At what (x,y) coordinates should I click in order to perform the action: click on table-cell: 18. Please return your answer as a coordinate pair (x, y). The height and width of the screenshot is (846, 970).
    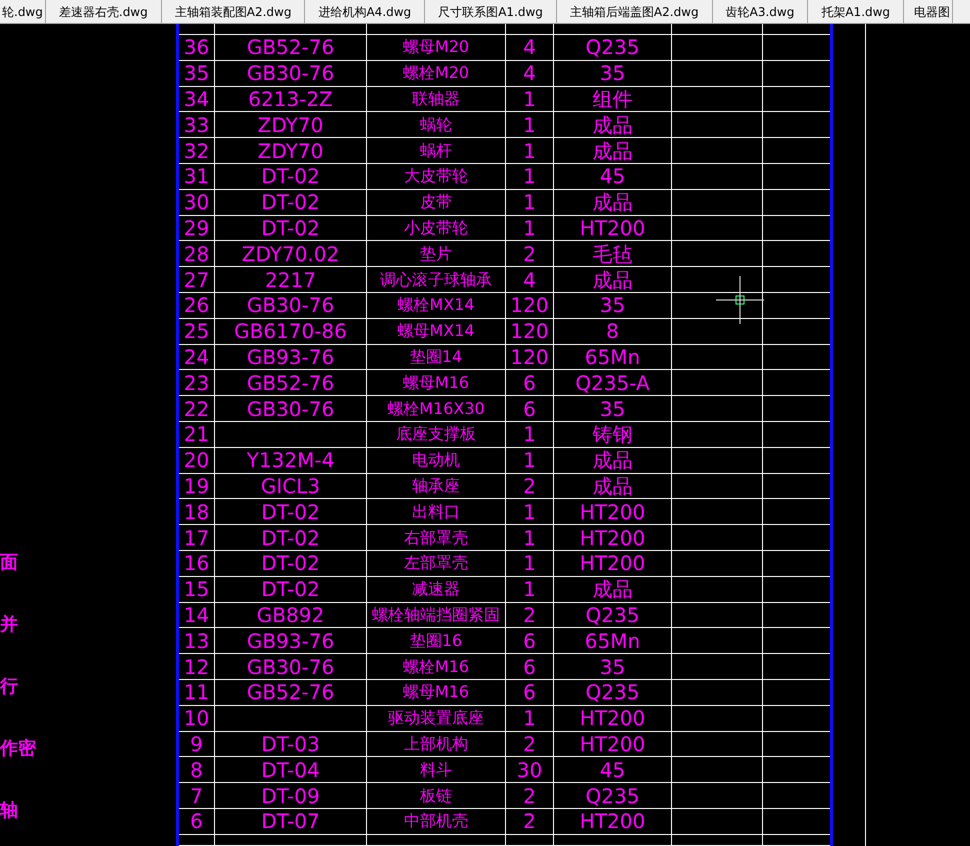
    Looking at the image, I should click on (197, 511).